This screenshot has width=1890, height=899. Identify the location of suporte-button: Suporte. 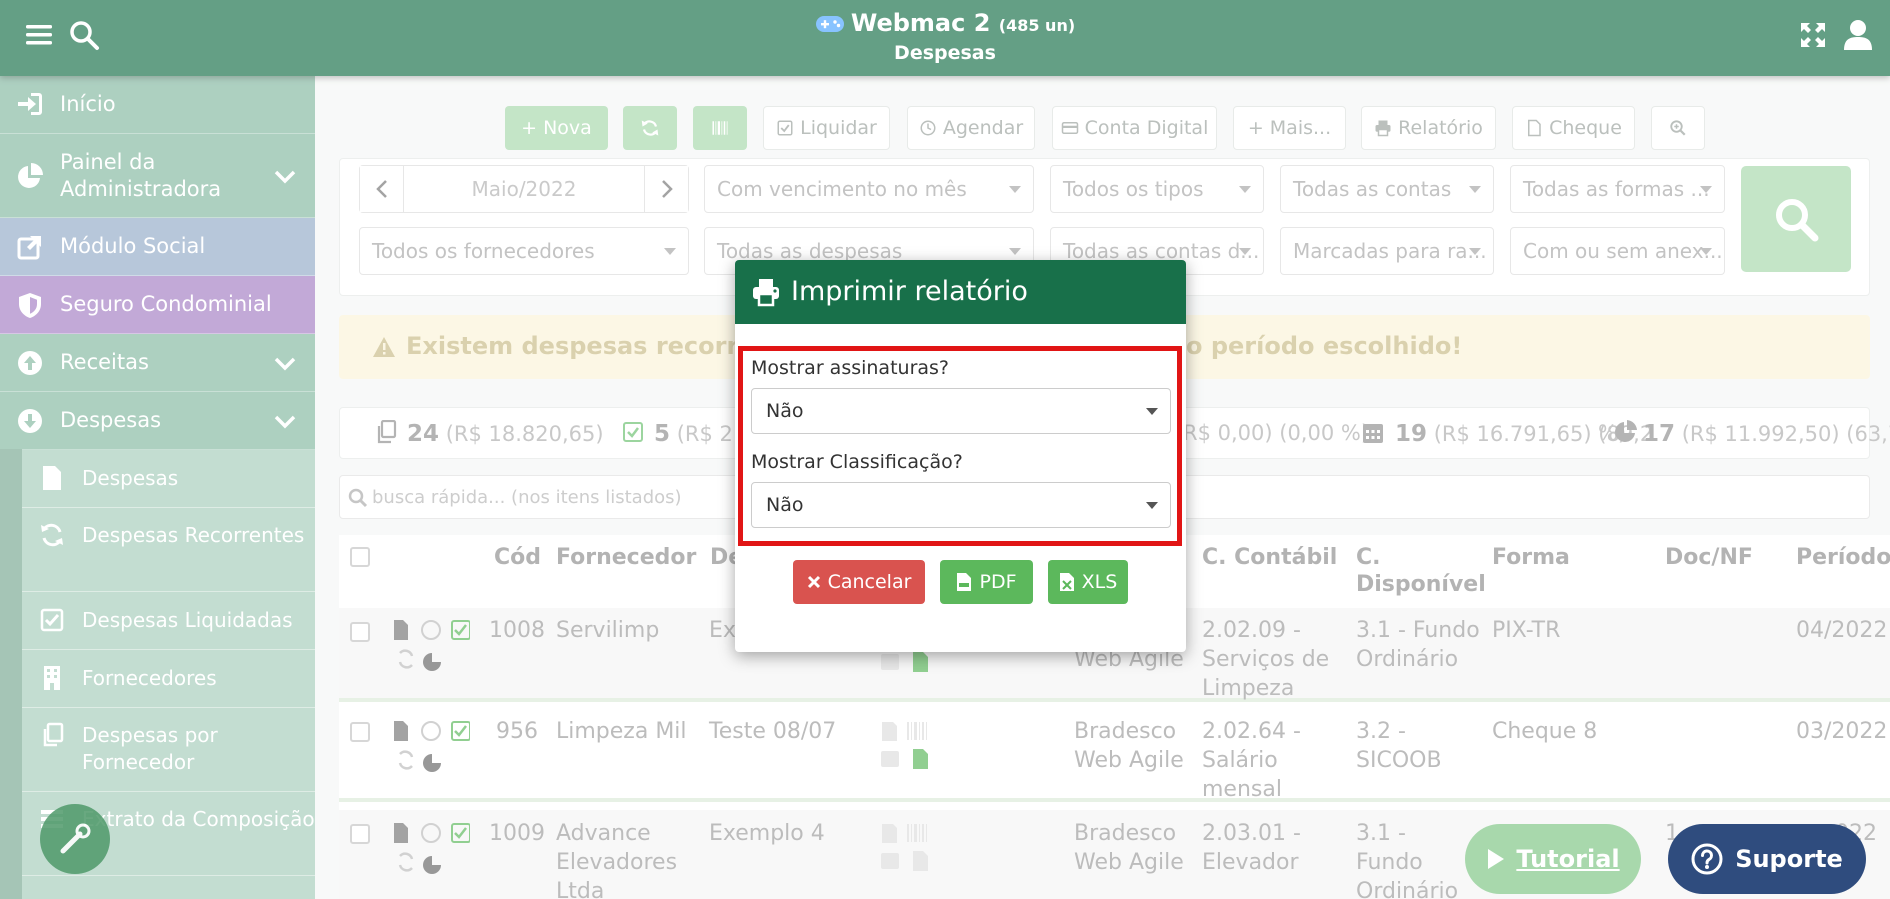
(1767, 859).